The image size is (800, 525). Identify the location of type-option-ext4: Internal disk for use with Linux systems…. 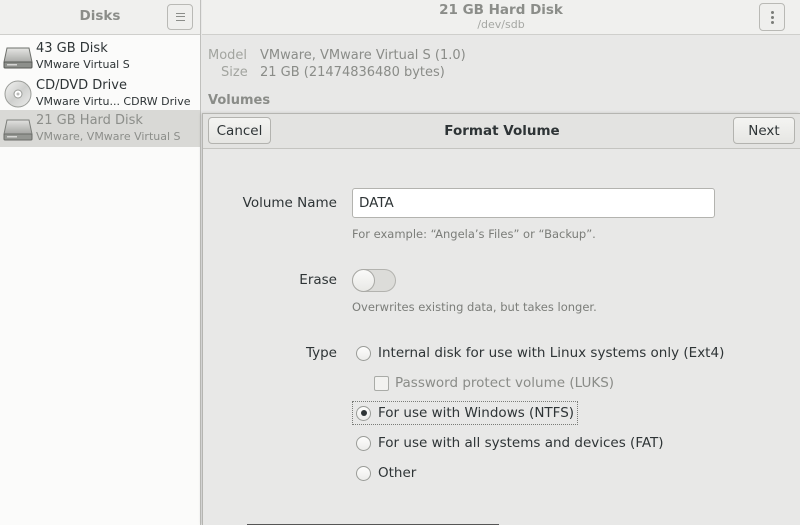
(540, 353).